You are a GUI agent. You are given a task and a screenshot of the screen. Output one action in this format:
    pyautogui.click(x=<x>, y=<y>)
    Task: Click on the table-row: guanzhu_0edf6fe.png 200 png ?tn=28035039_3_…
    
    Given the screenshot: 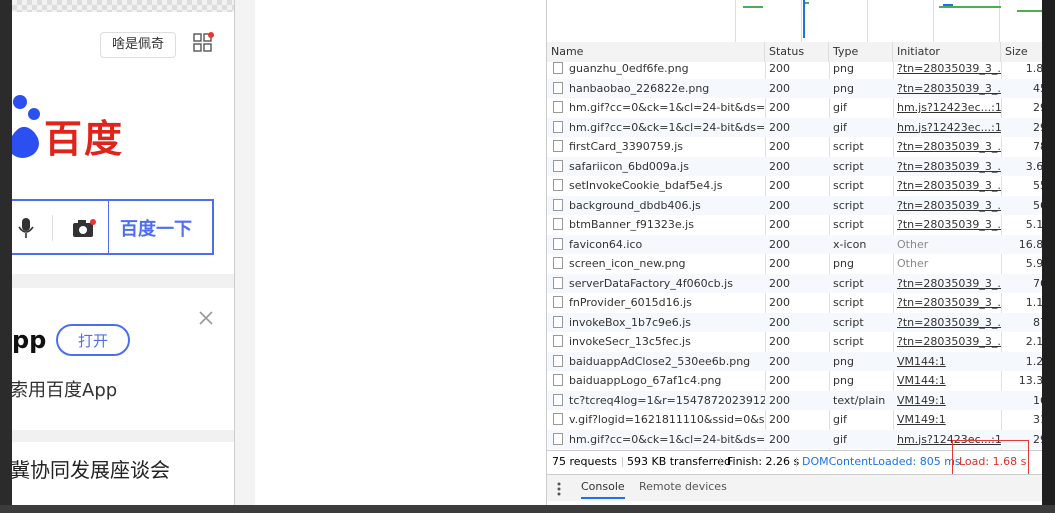 What is the action you would take?
    pyautogui.click(x=801, y=69)
    